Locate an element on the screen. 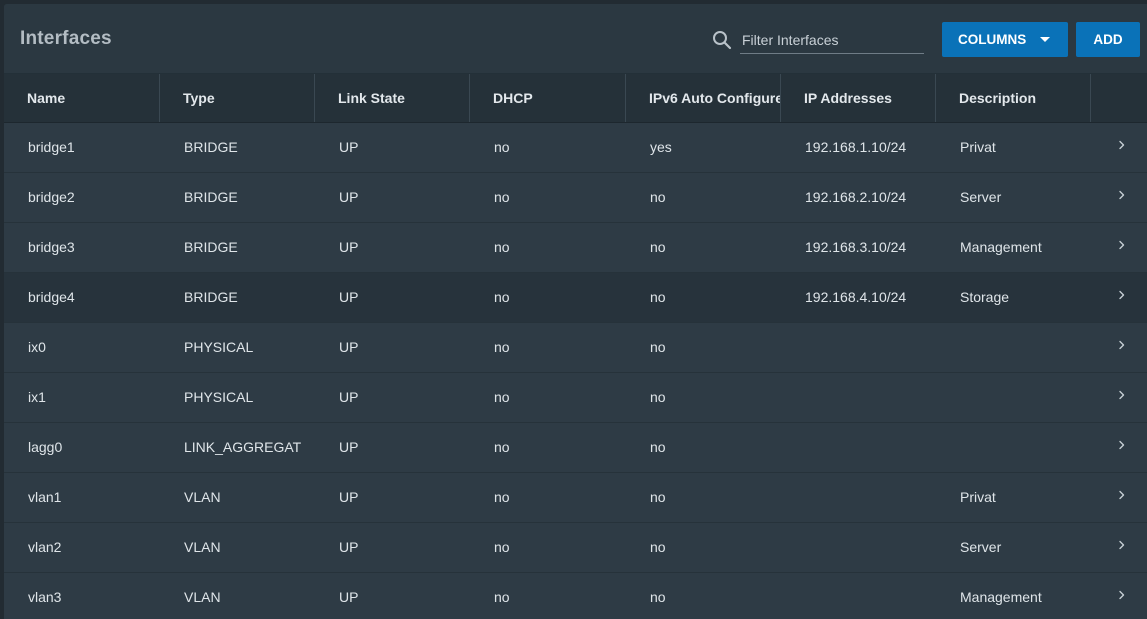 This screenshot has width=1147, height=619. cell-name: ix0 is located at coordinates (37, 347).